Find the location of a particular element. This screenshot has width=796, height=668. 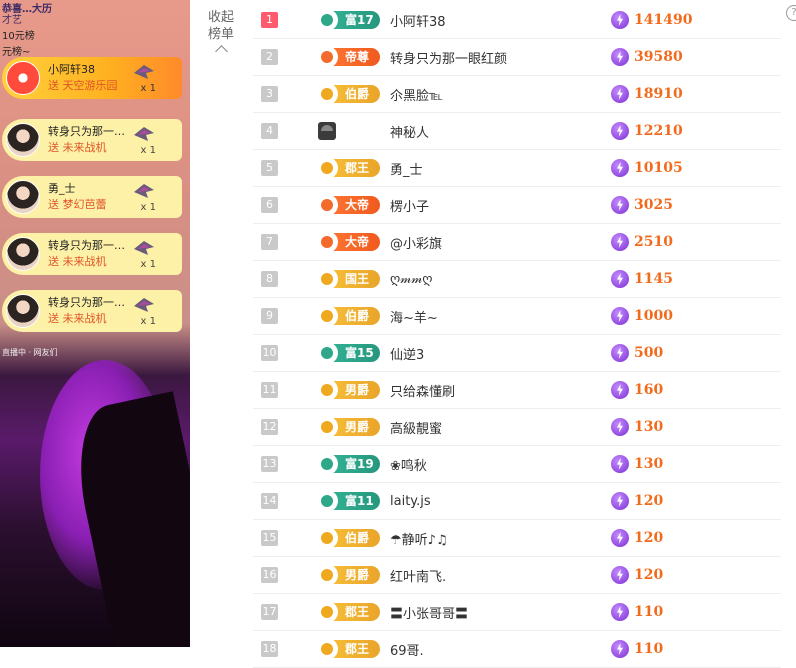

user-name: 海~羊~ is located at coordinates (500, 316).